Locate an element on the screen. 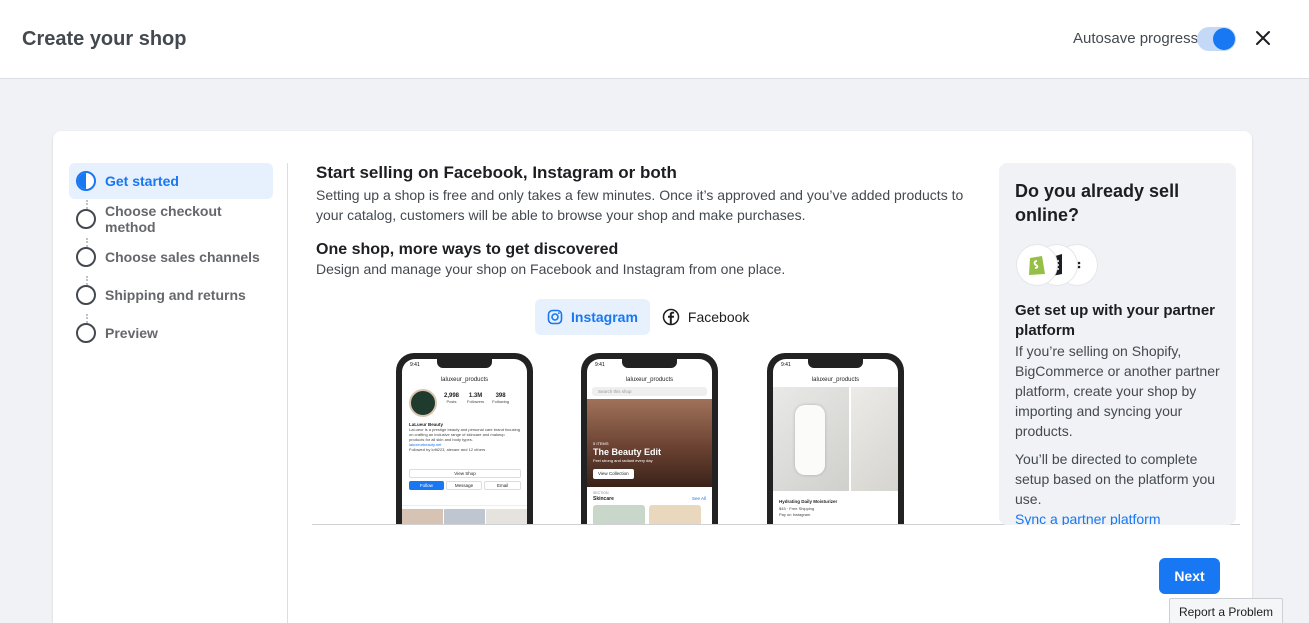  shopify-logo is located at coordinates (1037, 265).